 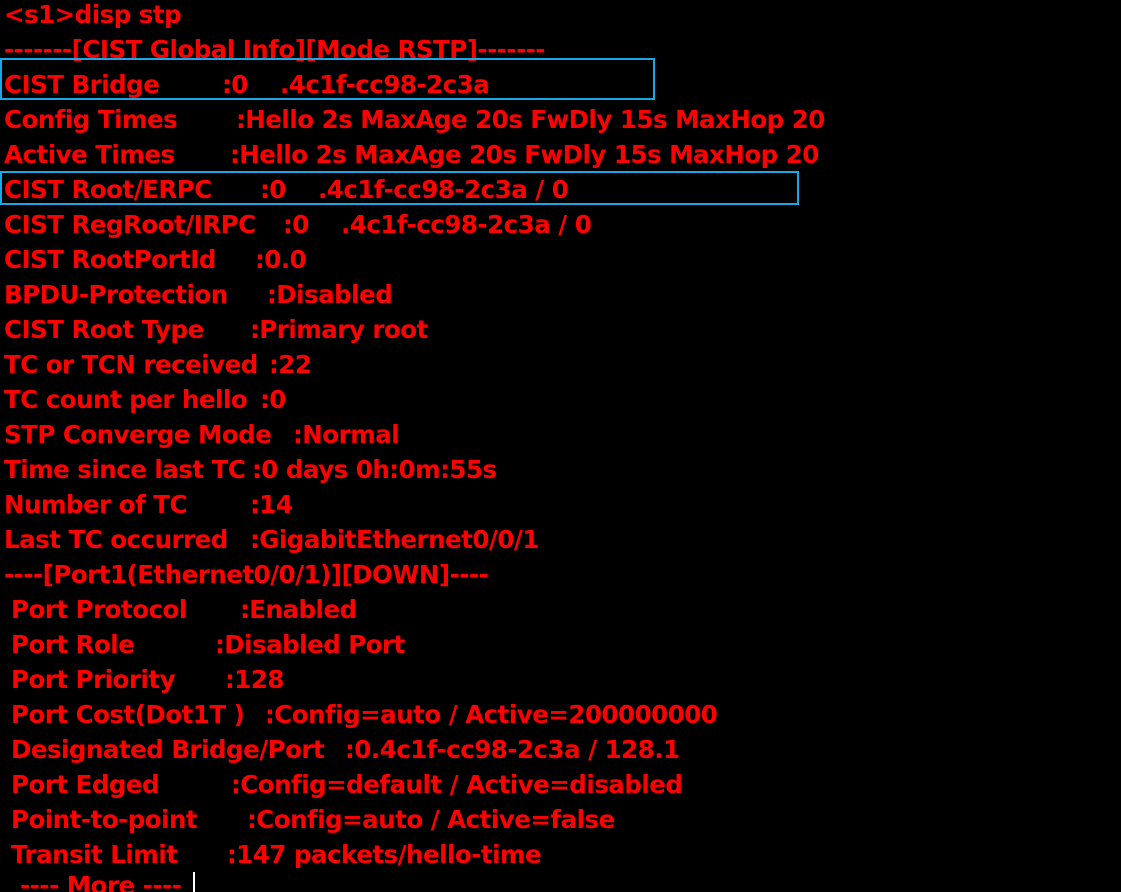 What do you see at coordinates (168, 749) in the screenshot?
I see `row-key: Designated Bridge/Port` at bounding box center [168, 749].